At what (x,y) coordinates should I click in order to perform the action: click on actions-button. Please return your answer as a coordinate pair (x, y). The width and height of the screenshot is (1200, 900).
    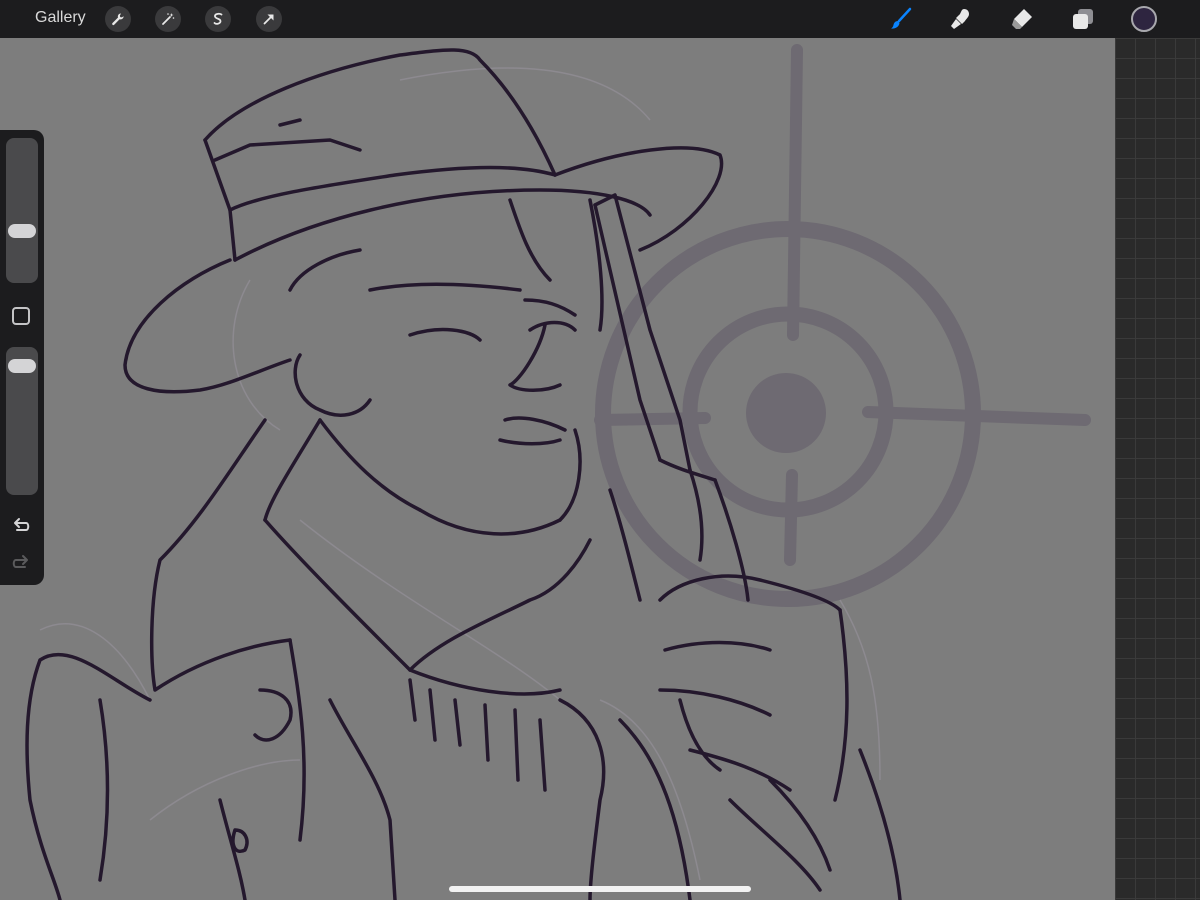
    Looking at the image, I should click on (118, 19).